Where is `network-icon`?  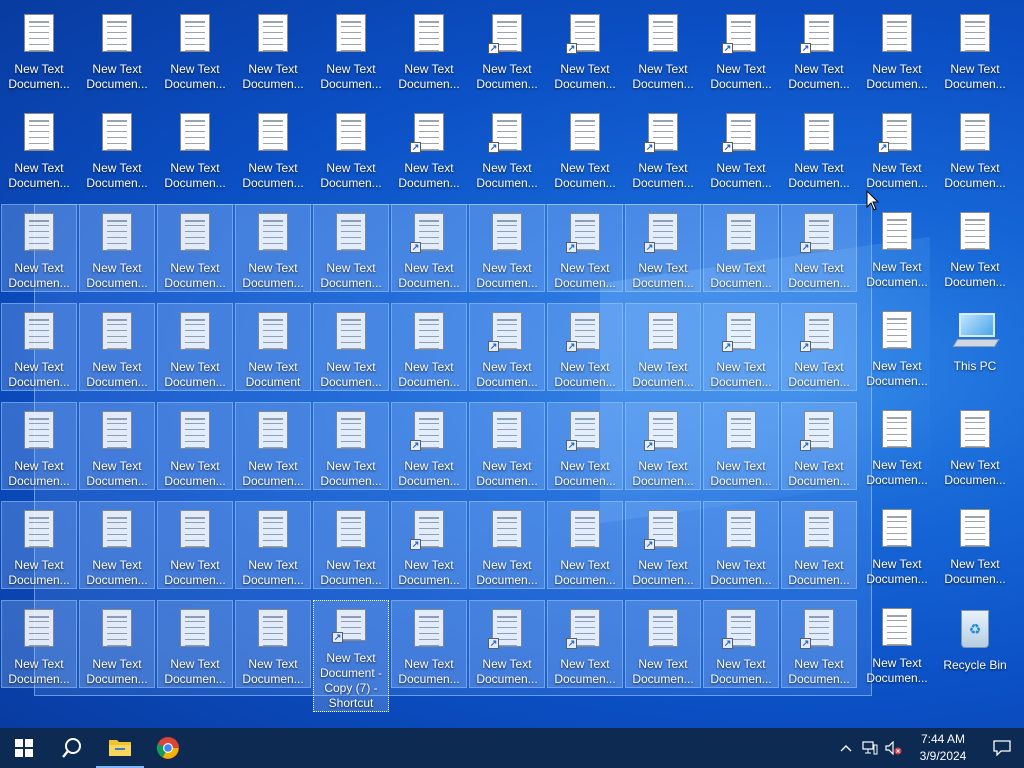 network-icon is located at coordinates (870, 748).